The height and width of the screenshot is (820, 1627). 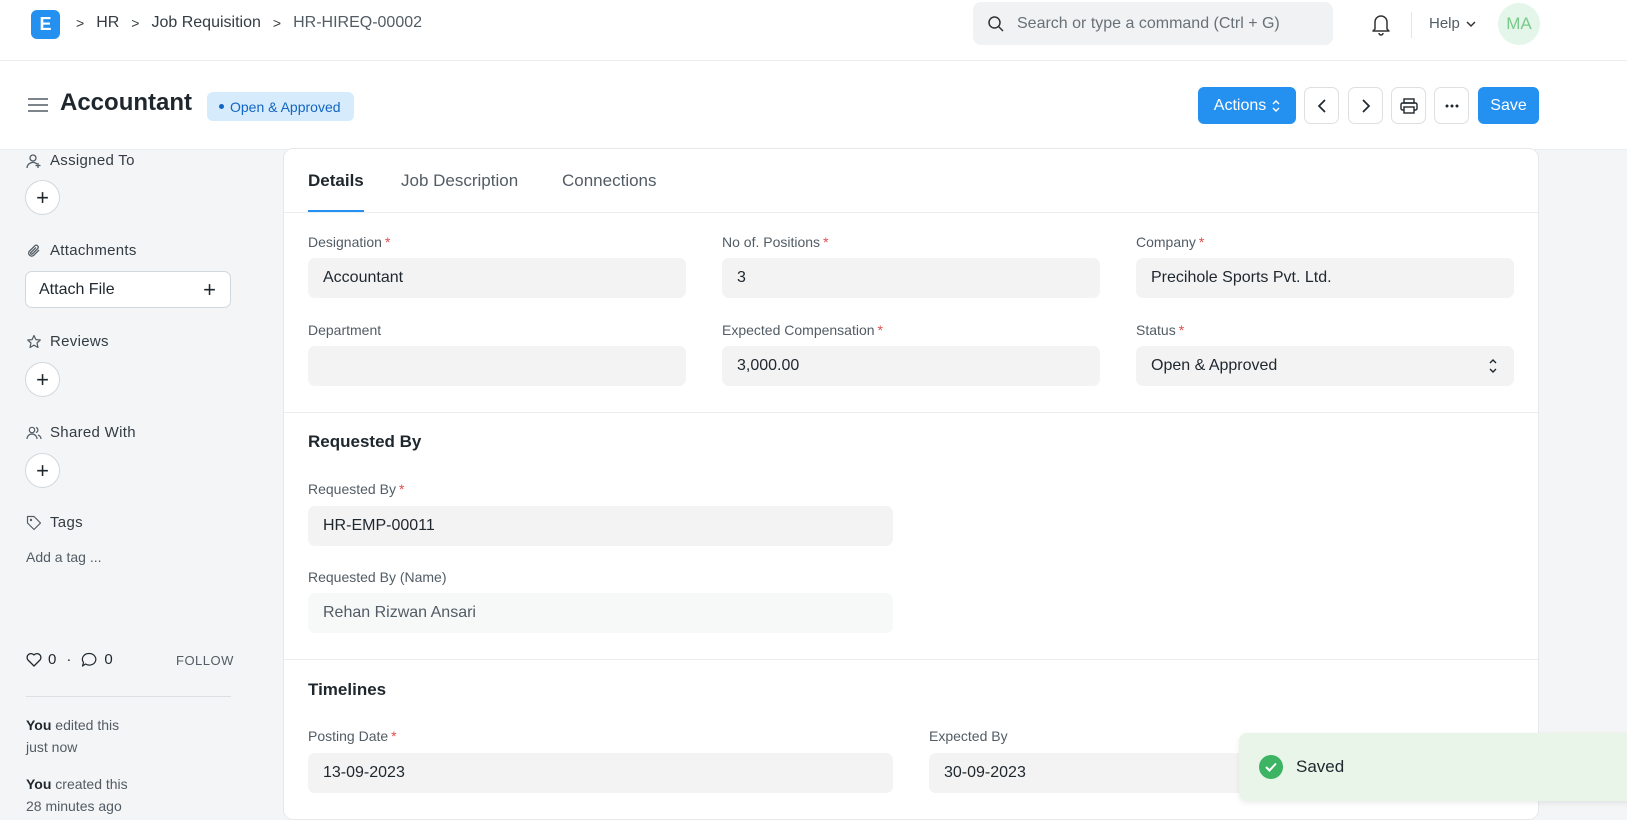 What do you see at coordinates (996, 23) in the screenshot?
I see `search-icon` at bounding box center [996, 23].